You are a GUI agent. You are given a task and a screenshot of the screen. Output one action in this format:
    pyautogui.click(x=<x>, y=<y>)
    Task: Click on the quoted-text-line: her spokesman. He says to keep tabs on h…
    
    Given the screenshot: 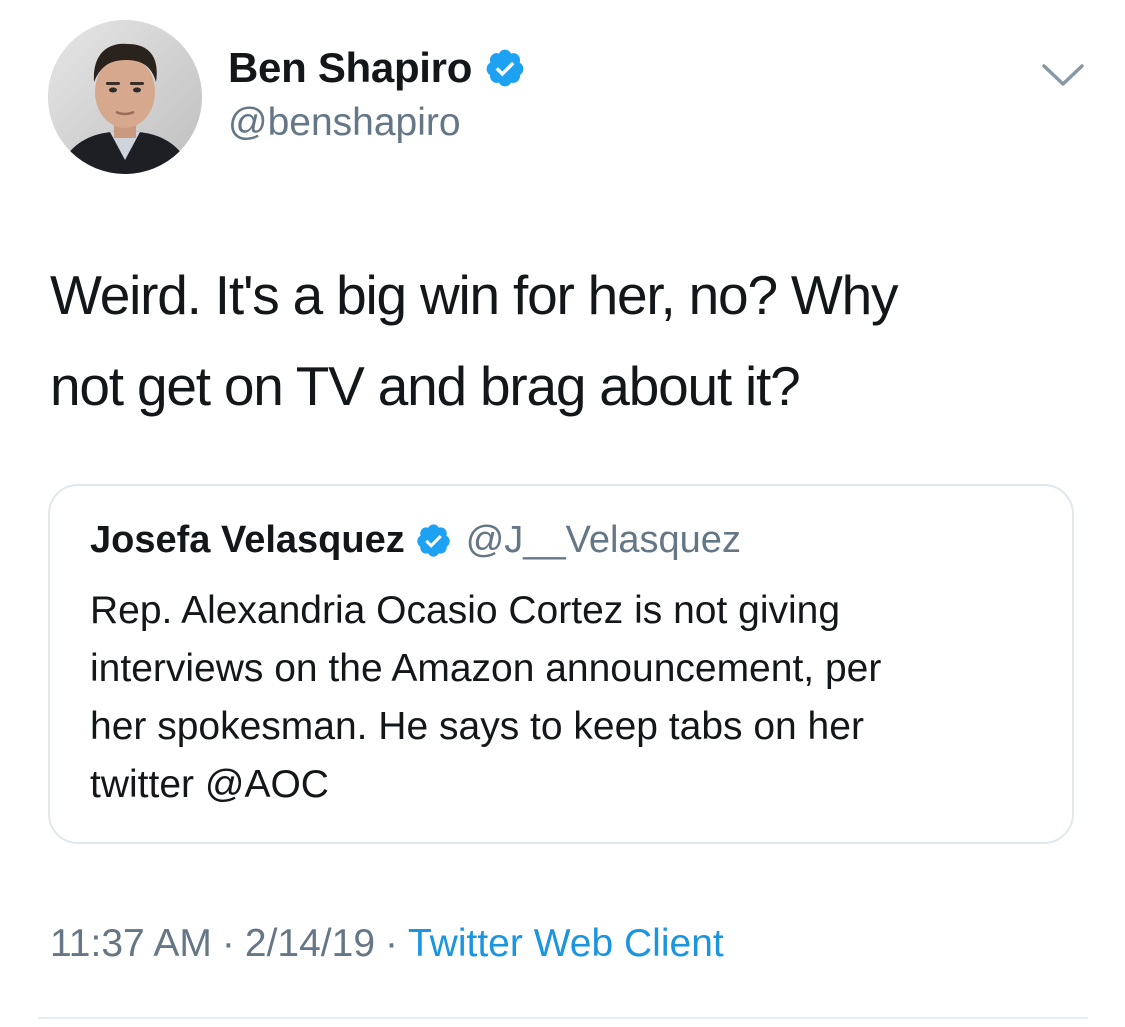 What is the action you would take?
    pyautogui.click(x=477, y=726)
    